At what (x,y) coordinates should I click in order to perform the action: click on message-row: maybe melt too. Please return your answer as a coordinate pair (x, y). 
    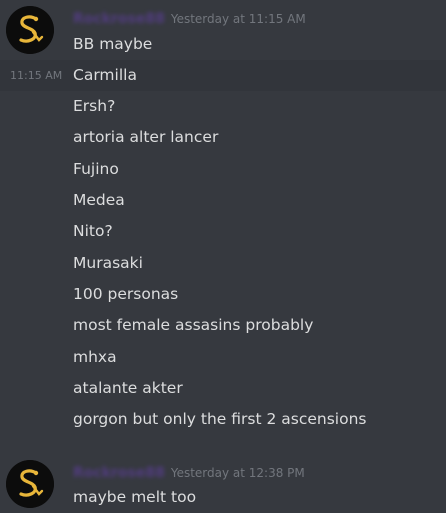
    Looking at the image, I should click on (223, 497).